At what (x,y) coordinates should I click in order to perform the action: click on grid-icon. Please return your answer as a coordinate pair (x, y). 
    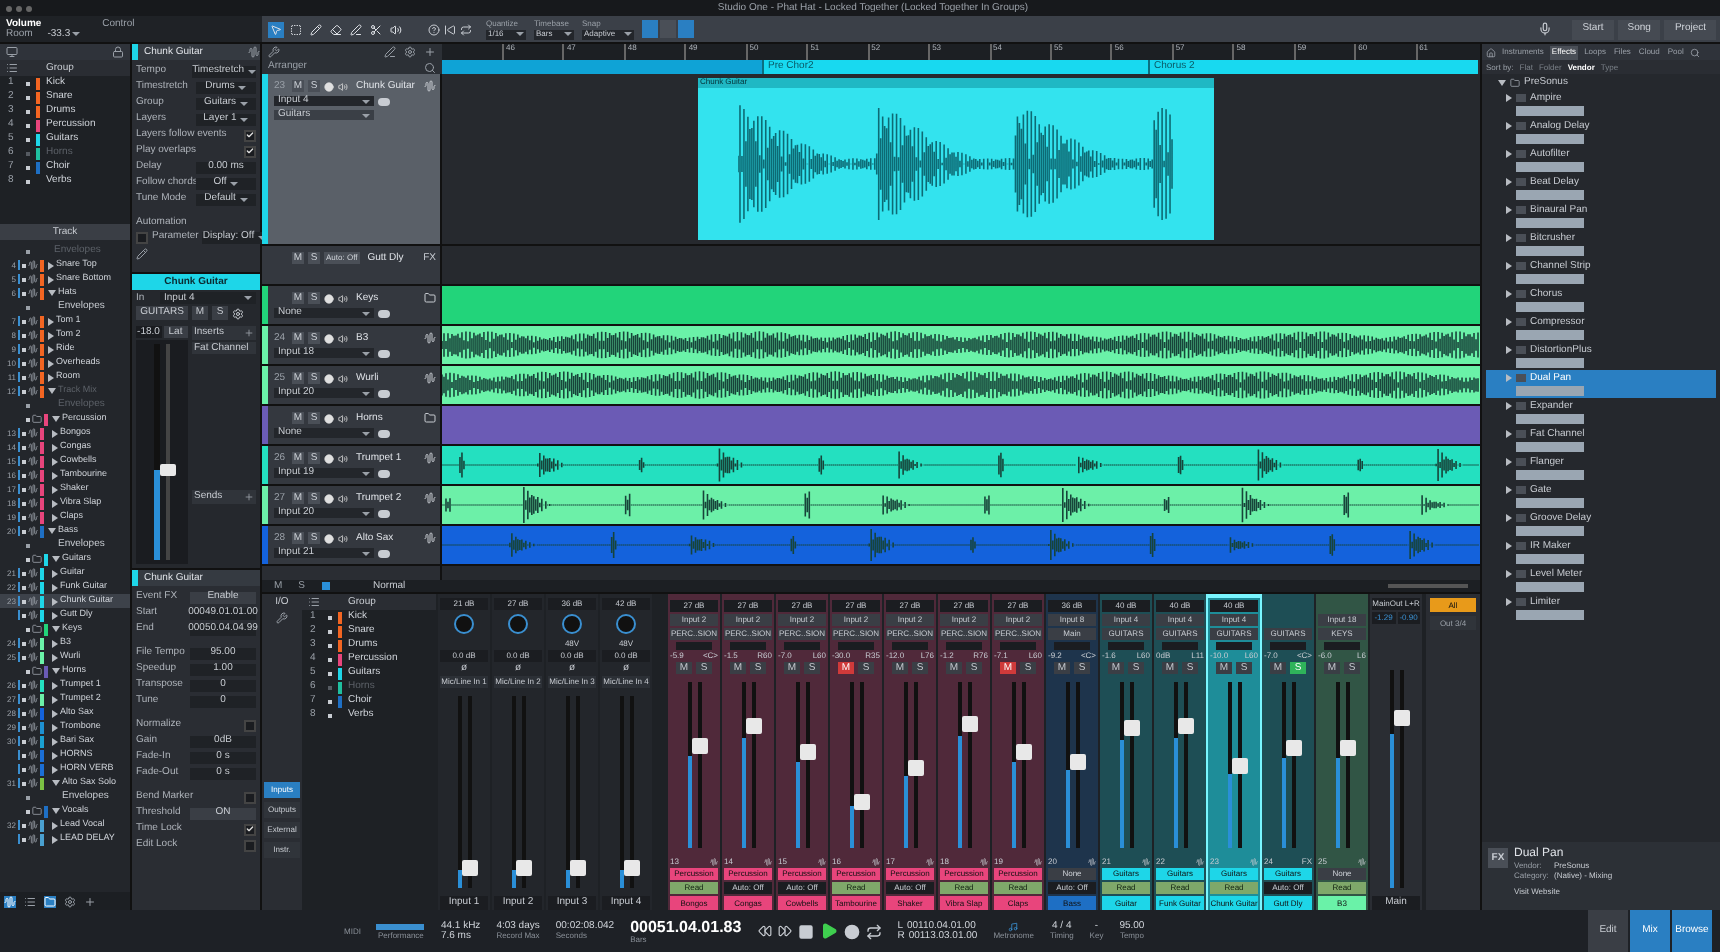
    Looking at the image, I should click on (325, 586).